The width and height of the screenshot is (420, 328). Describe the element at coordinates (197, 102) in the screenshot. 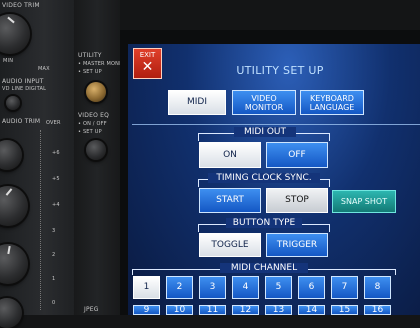

I see `tab-midi: MIDI` at that location.